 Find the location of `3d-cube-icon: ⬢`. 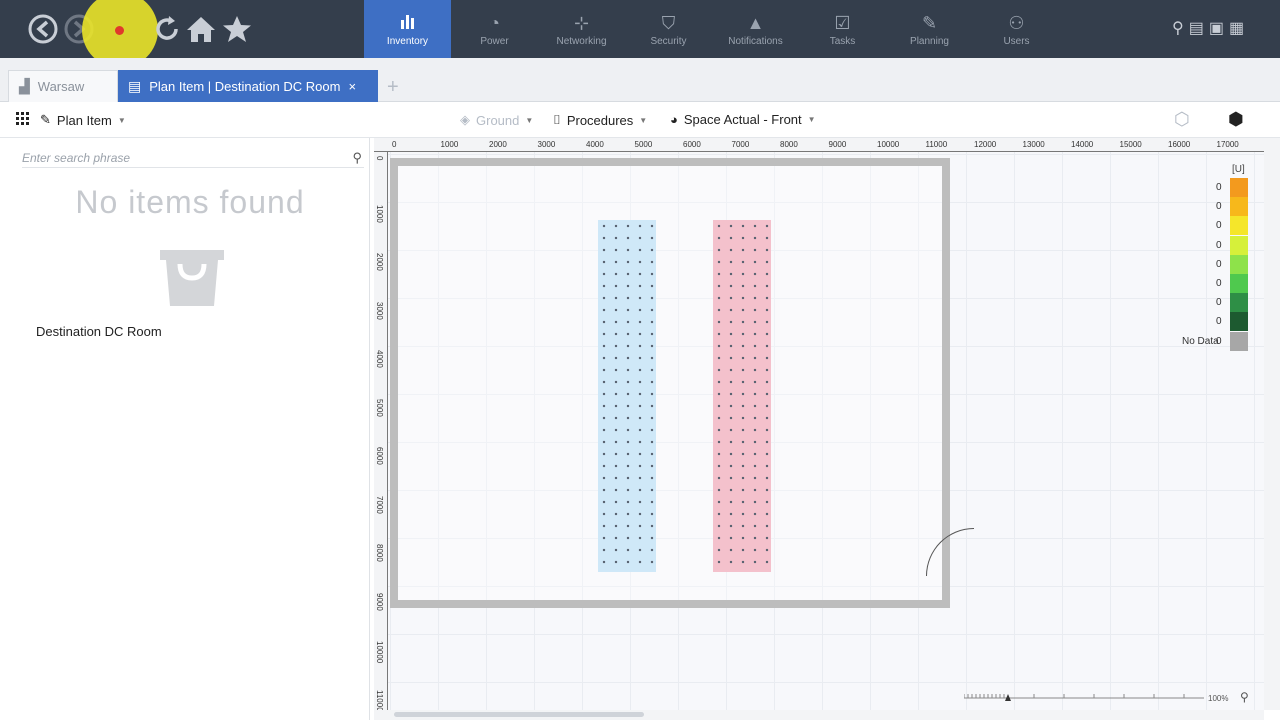

3d-cube-icon: ⬢ is located at coordinates (1236, 119).